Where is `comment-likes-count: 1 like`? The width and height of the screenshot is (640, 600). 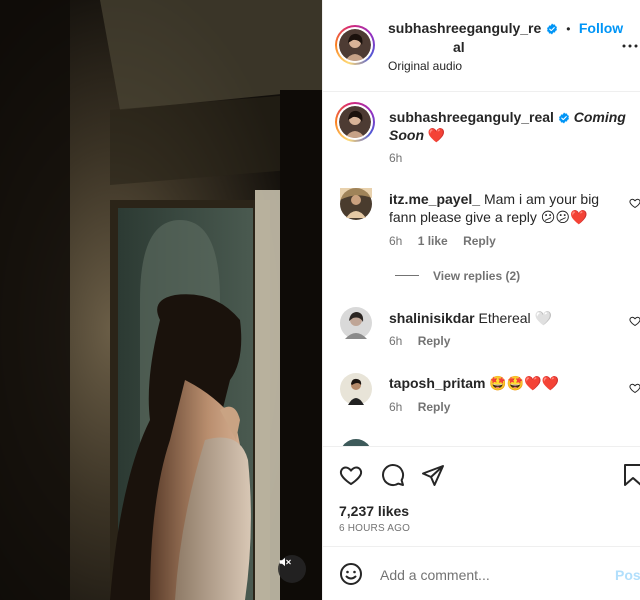
comment-likes-count: 1 like is located at coordinates (433, 241).